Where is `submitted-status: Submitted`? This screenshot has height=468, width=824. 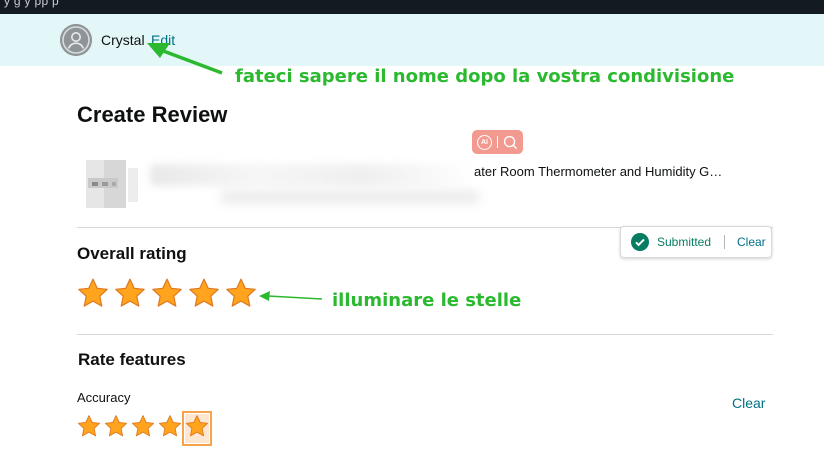 submitted-status: Submitted is located at coordinates (684, 242).